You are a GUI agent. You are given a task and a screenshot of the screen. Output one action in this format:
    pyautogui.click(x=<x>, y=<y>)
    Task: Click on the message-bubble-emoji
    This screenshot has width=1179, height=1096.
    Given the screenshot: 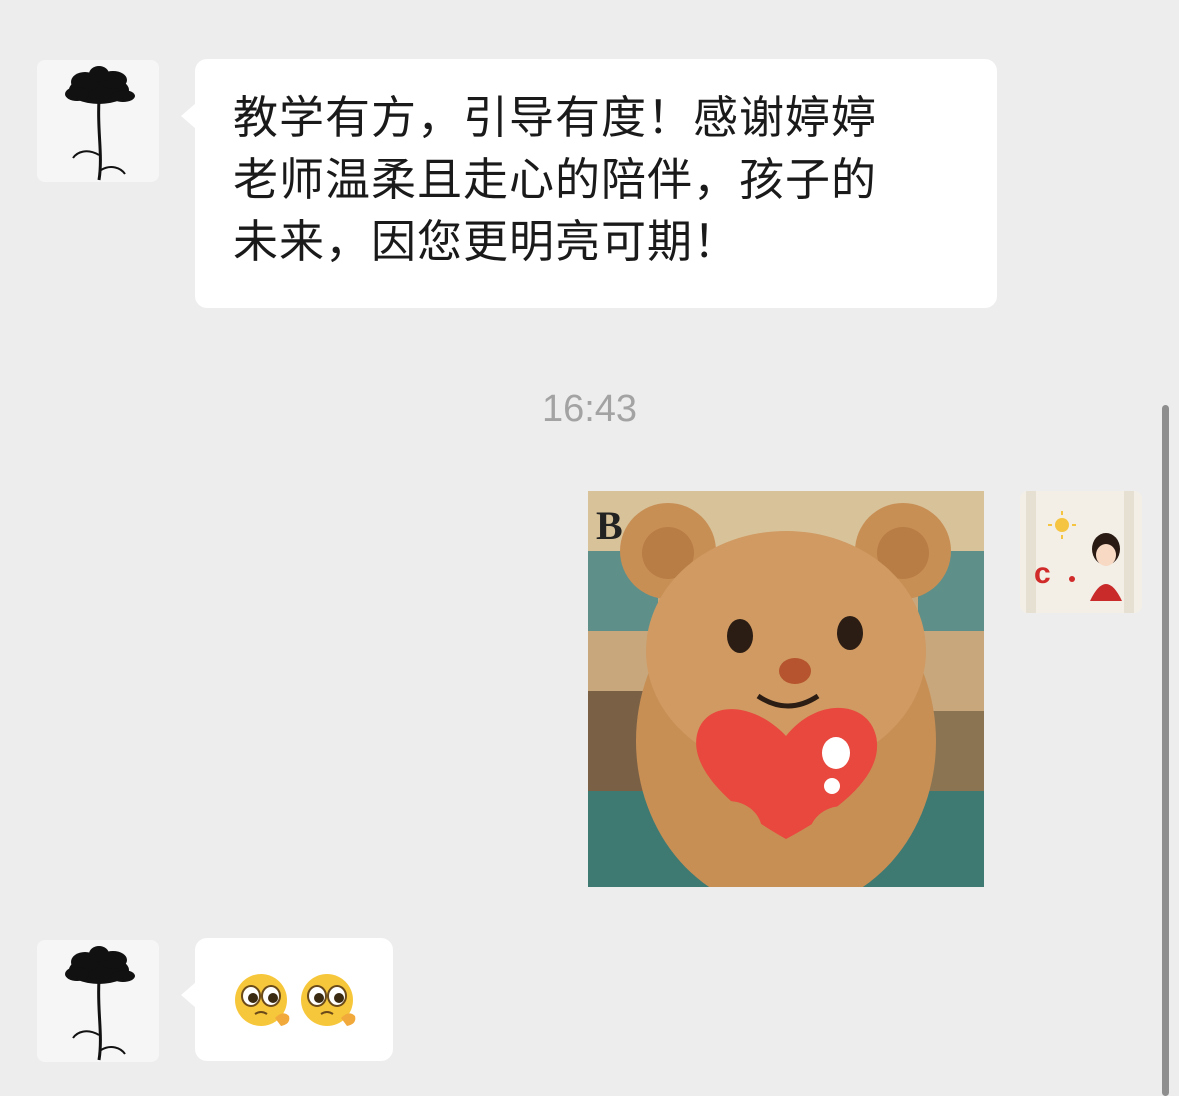 What is the action you would take?
    pyautogui.click(x=287, y=999)
    